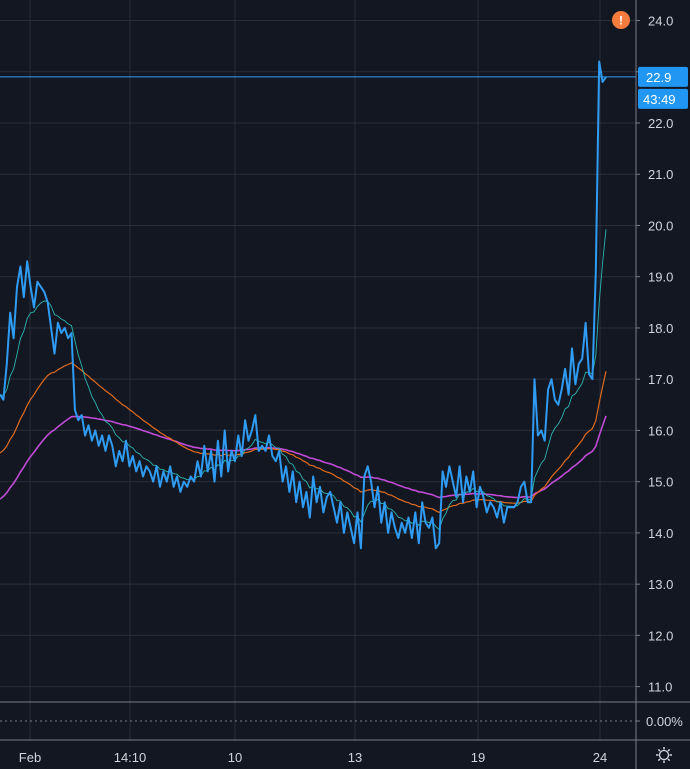 Image resolution: width=690 pixels, height=769 pixels. I want to click on y-tick-label: 15.0, so click(660, 482).